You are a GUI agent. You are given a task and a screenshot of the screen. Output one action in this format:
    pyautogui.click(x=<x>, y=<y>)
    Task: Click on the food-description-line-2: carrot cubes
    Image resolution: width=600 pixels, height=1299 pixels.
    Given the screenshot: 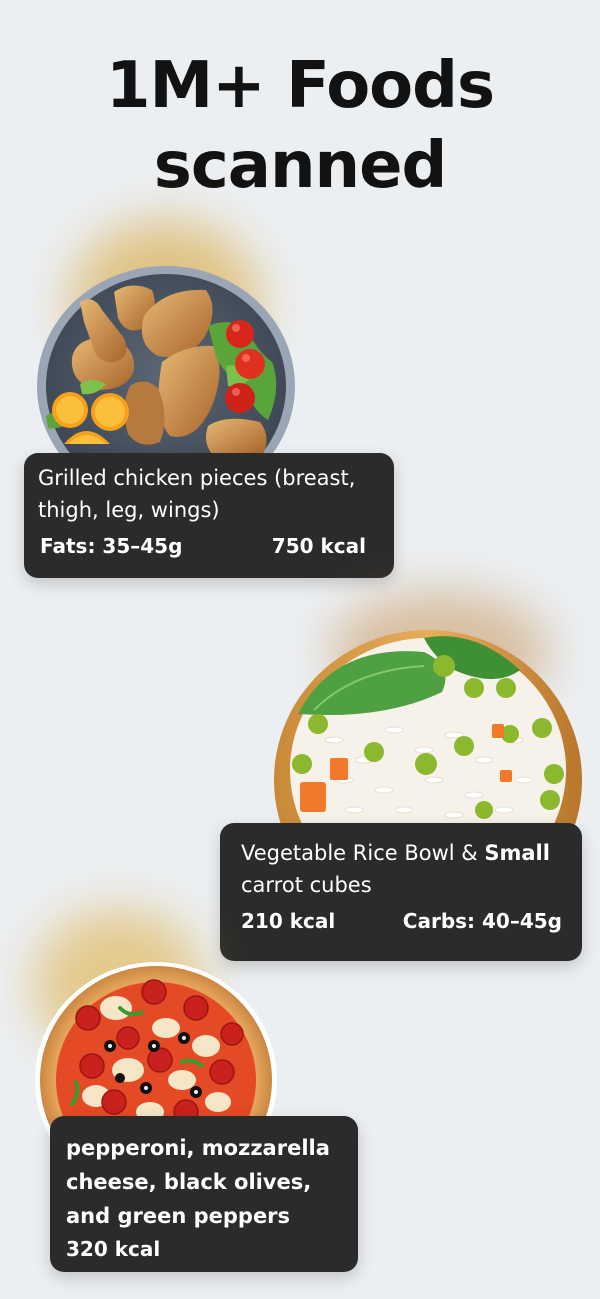 What is the action you would take?
    pyautogui.click(x=306, y=885)
    